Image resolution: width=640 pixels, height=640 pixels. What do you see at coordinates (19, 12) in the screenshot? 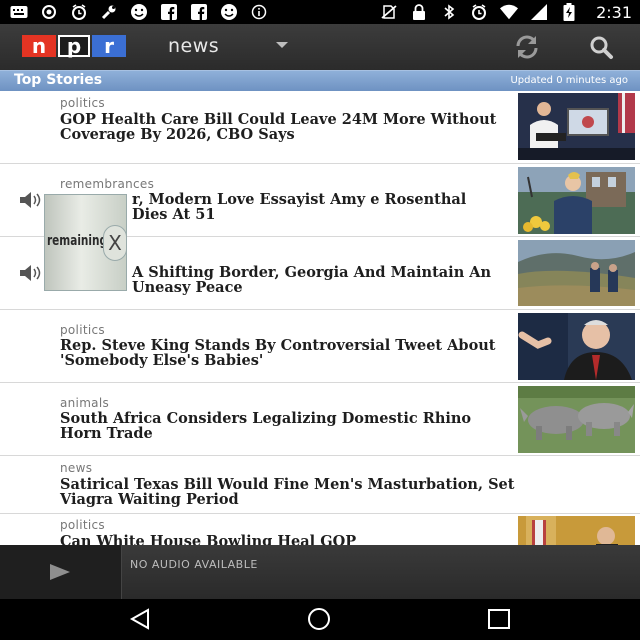
I see `keyboard-icon` at bounding box center [19, 12].